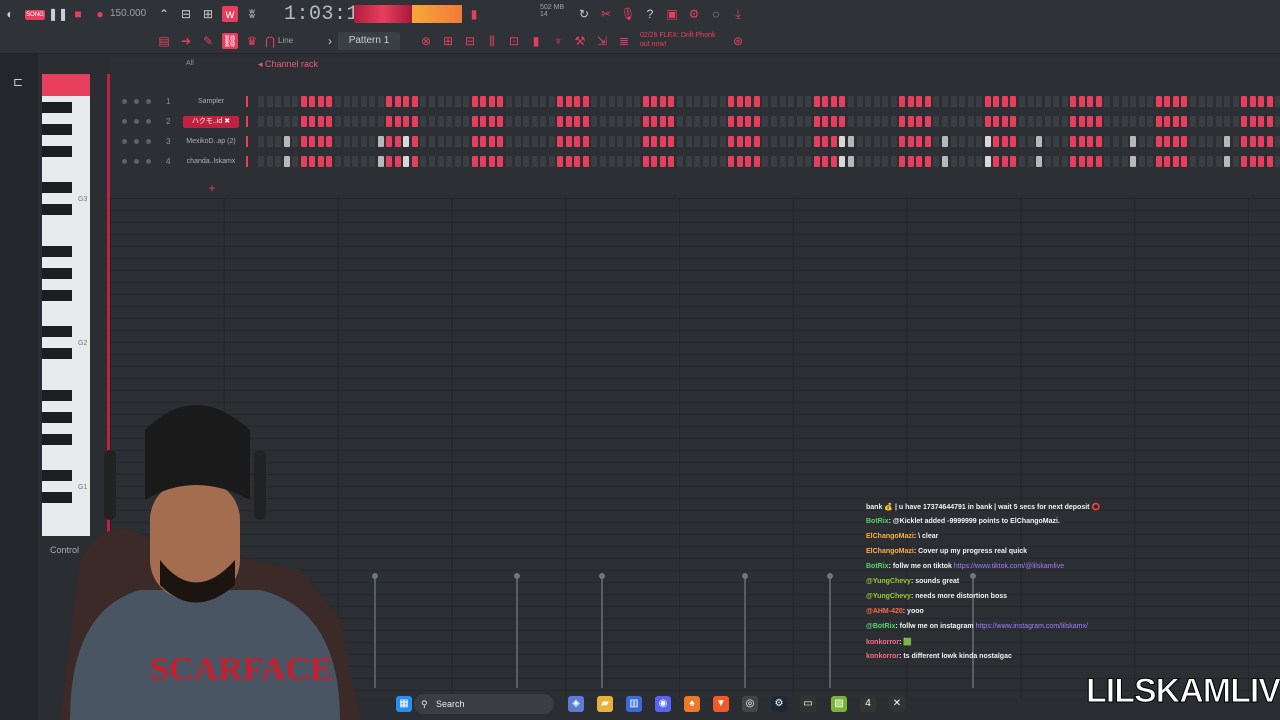  I want to click on mixer-icon: ✂, so click(606, 14).